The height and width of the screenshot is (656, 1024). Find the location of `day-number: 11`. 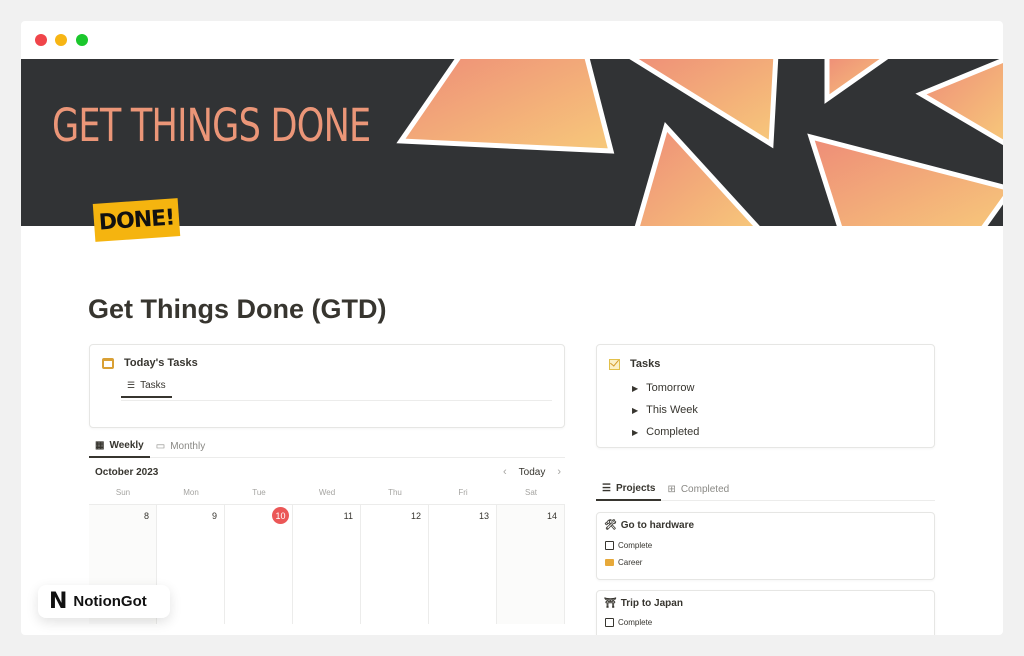

day-number: 11 is located at coordinates (348, 516).